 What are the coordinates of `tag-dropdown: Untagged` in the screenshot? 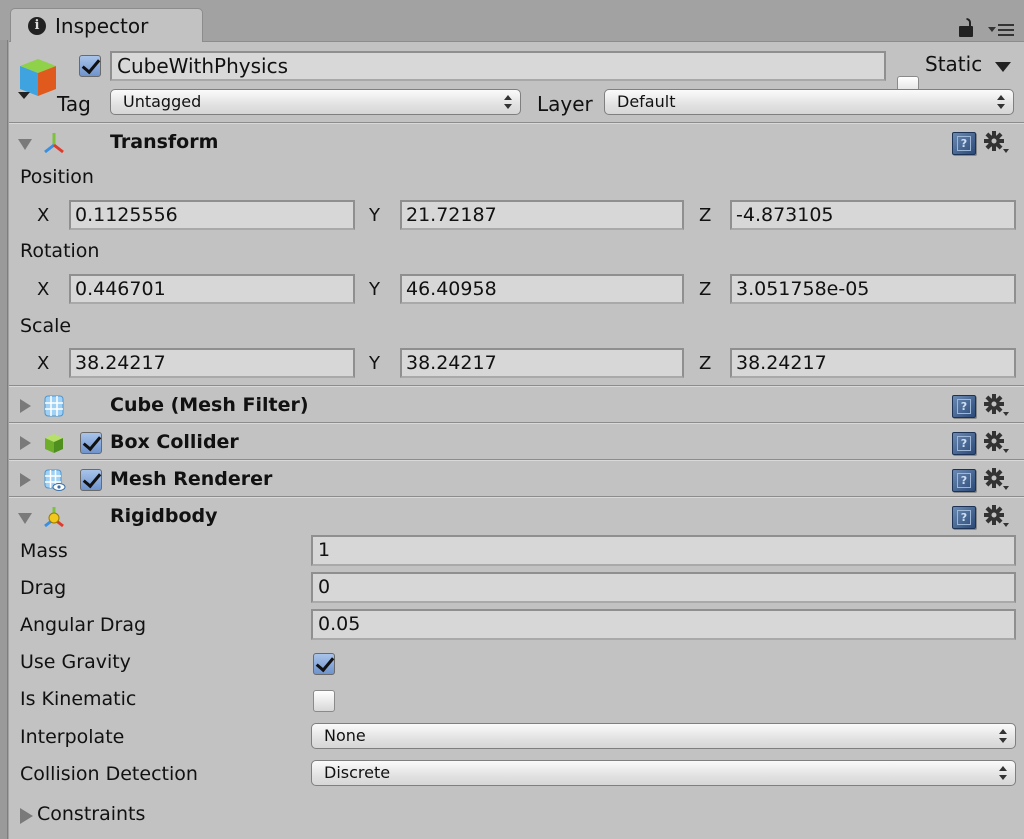 It's located at (315, 102).